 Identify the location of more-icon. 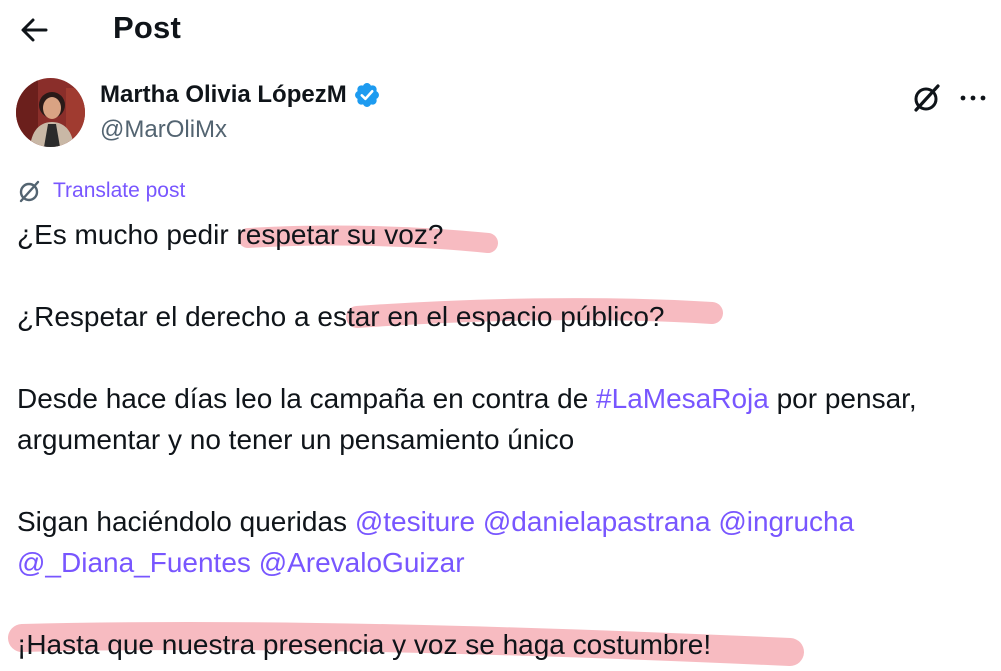
(973, 98).